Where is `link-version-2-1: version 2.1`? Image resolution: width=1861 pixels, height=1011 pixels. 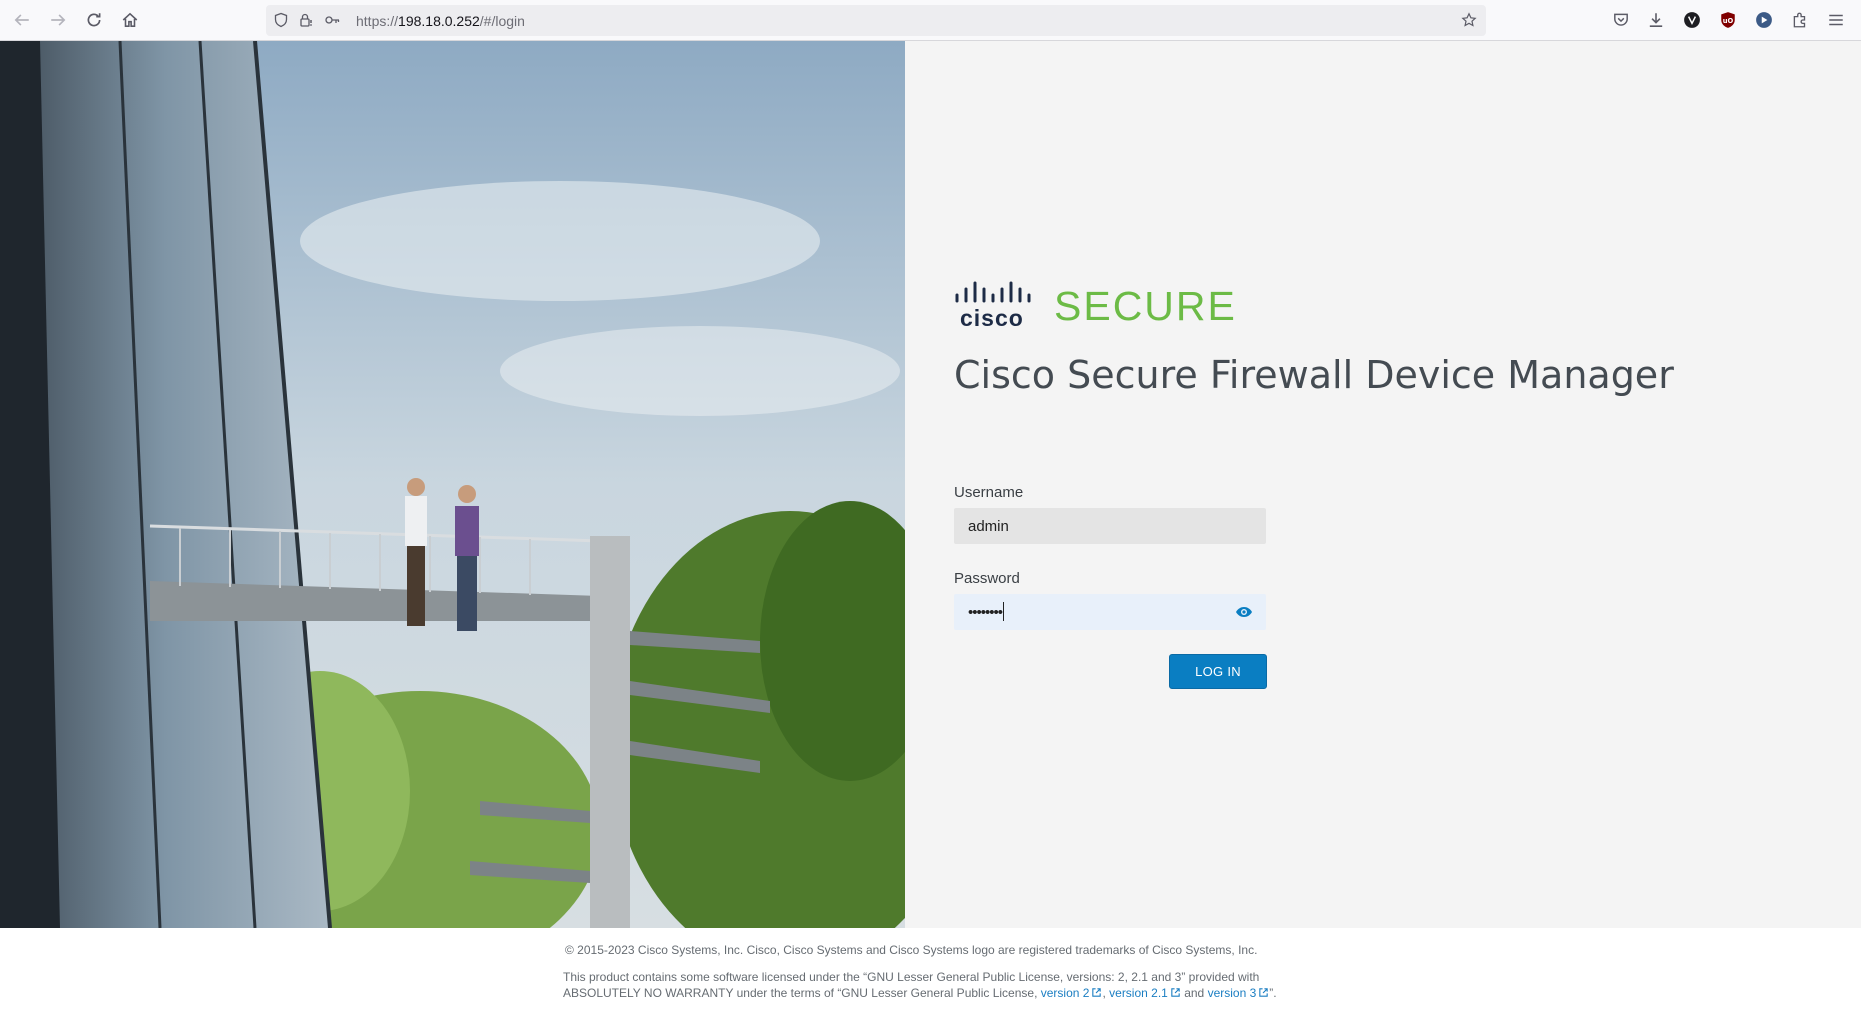
link-version-2-1: version 2.1 is located at coordinates (1145, 993).